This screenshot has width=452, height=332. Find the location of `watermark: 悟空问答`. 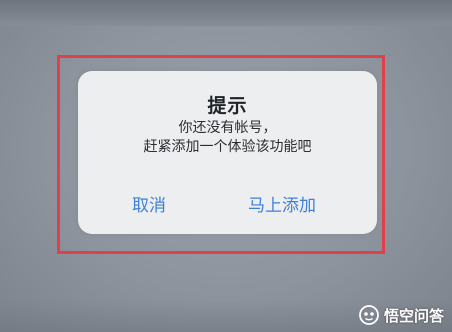

watermark: 悟空问答 is located at coordinates (401, 315).